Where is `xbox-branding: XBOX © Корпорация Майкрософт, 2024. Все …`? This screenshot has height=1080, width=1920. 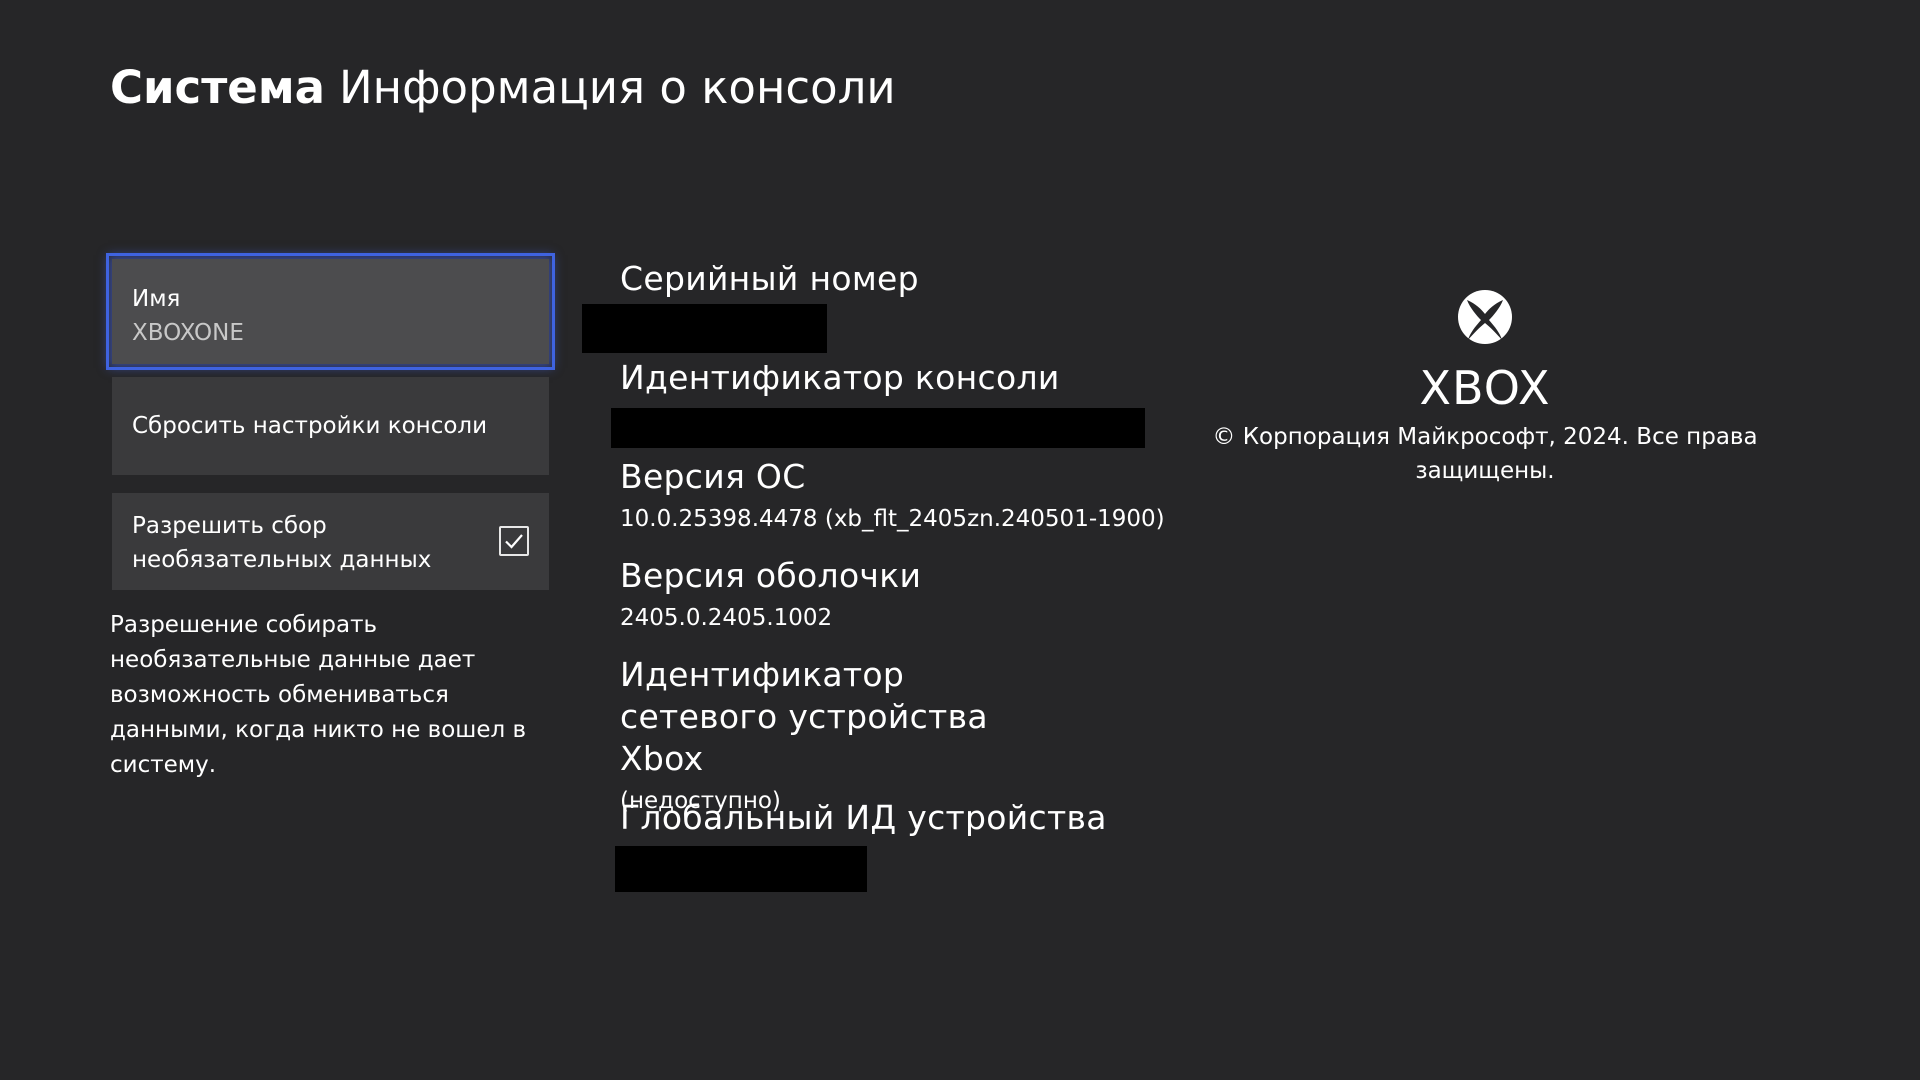 xbox-branding: XBOX © Корпорация Майкрософт, 2024. Все … is located at coordinates (1485, 388).